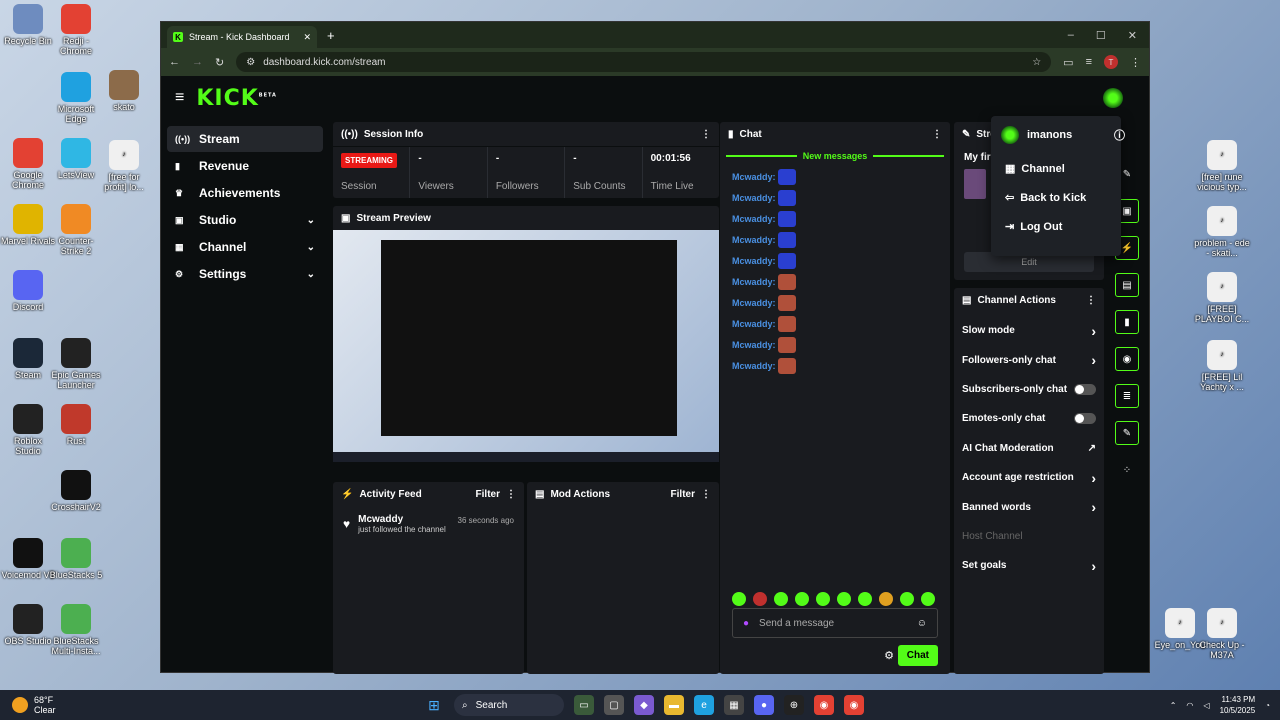 The width and height of the screenshot is (1280, 720). What do you see at coordinates (794, 705) in the screenshot?
I see `crosshair-taskbar-icon: ⊕` at bounding box center [794, 705].